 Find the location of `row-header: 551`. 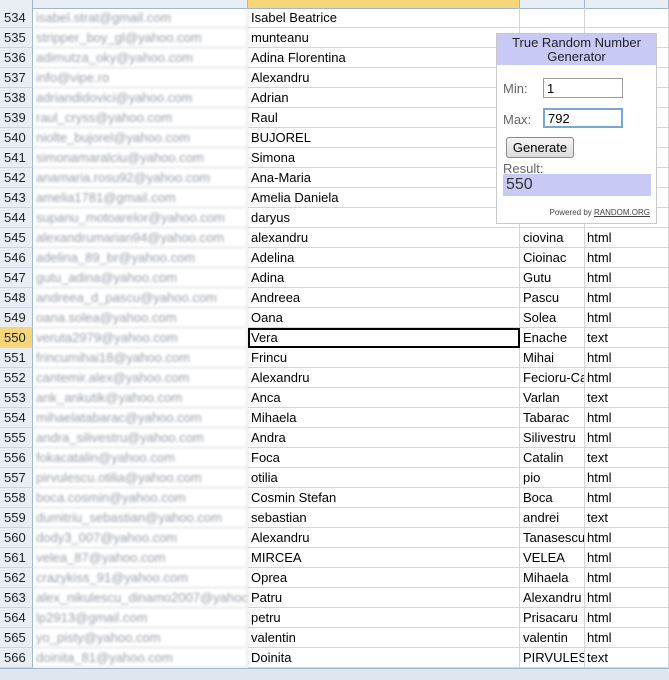

row-header: 551 is located at coordinates (16, 358).